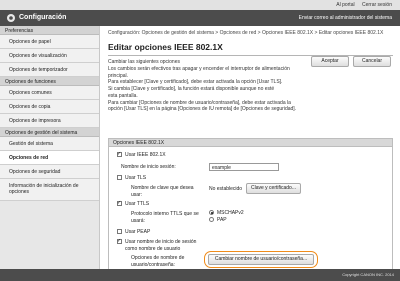 This screenshot has width=400, height=281. I want to click on use-ieee-checkbox, so click(119, 154).